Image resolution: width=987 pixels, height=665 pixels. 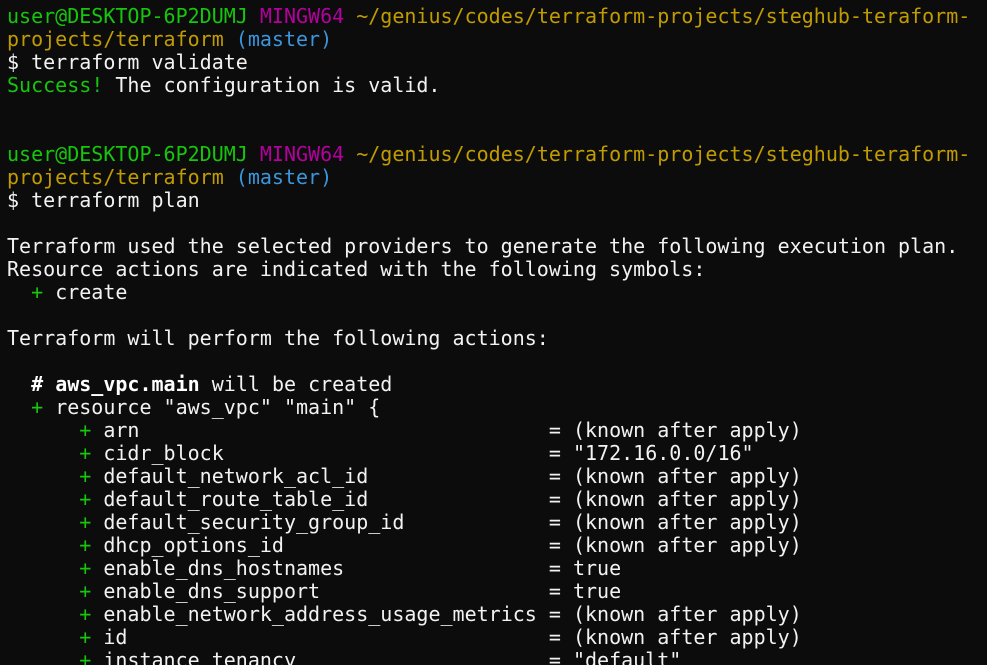 What do you see at coordinates (121, 430) in the screenshot?
I see `attribute-name: arn` at bounding box center [121, 430].